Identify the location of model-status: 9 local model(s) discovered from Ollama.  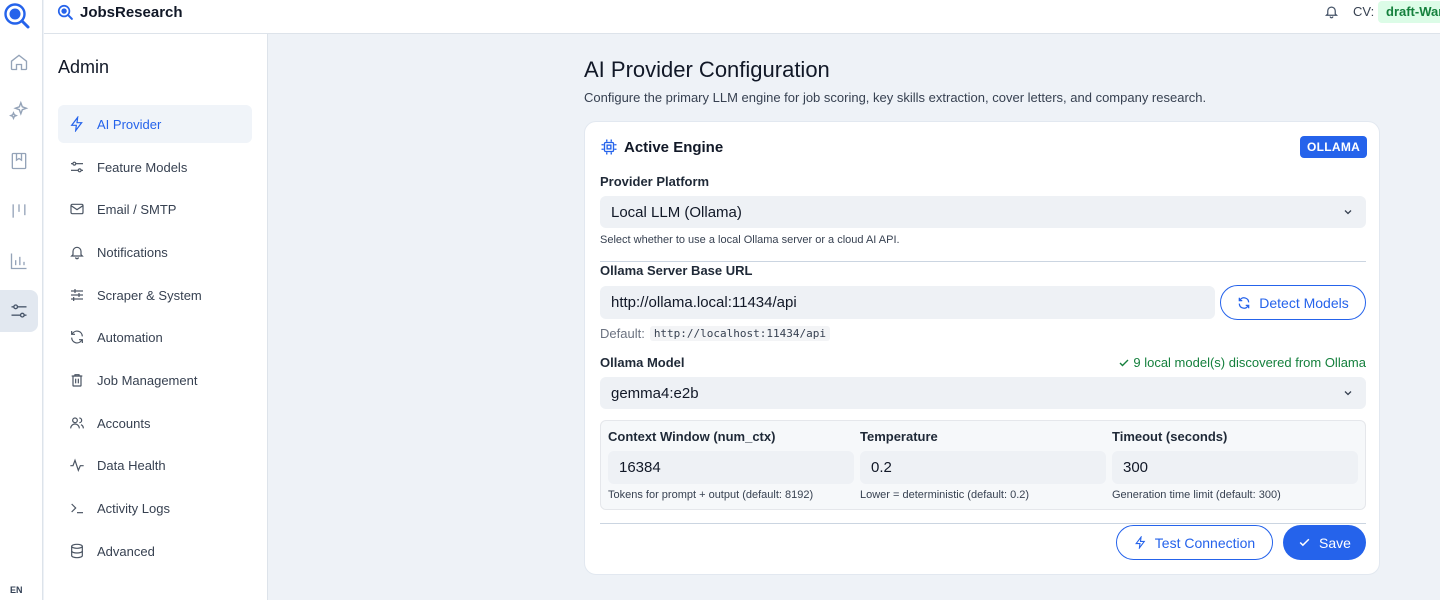
(1240, 362).